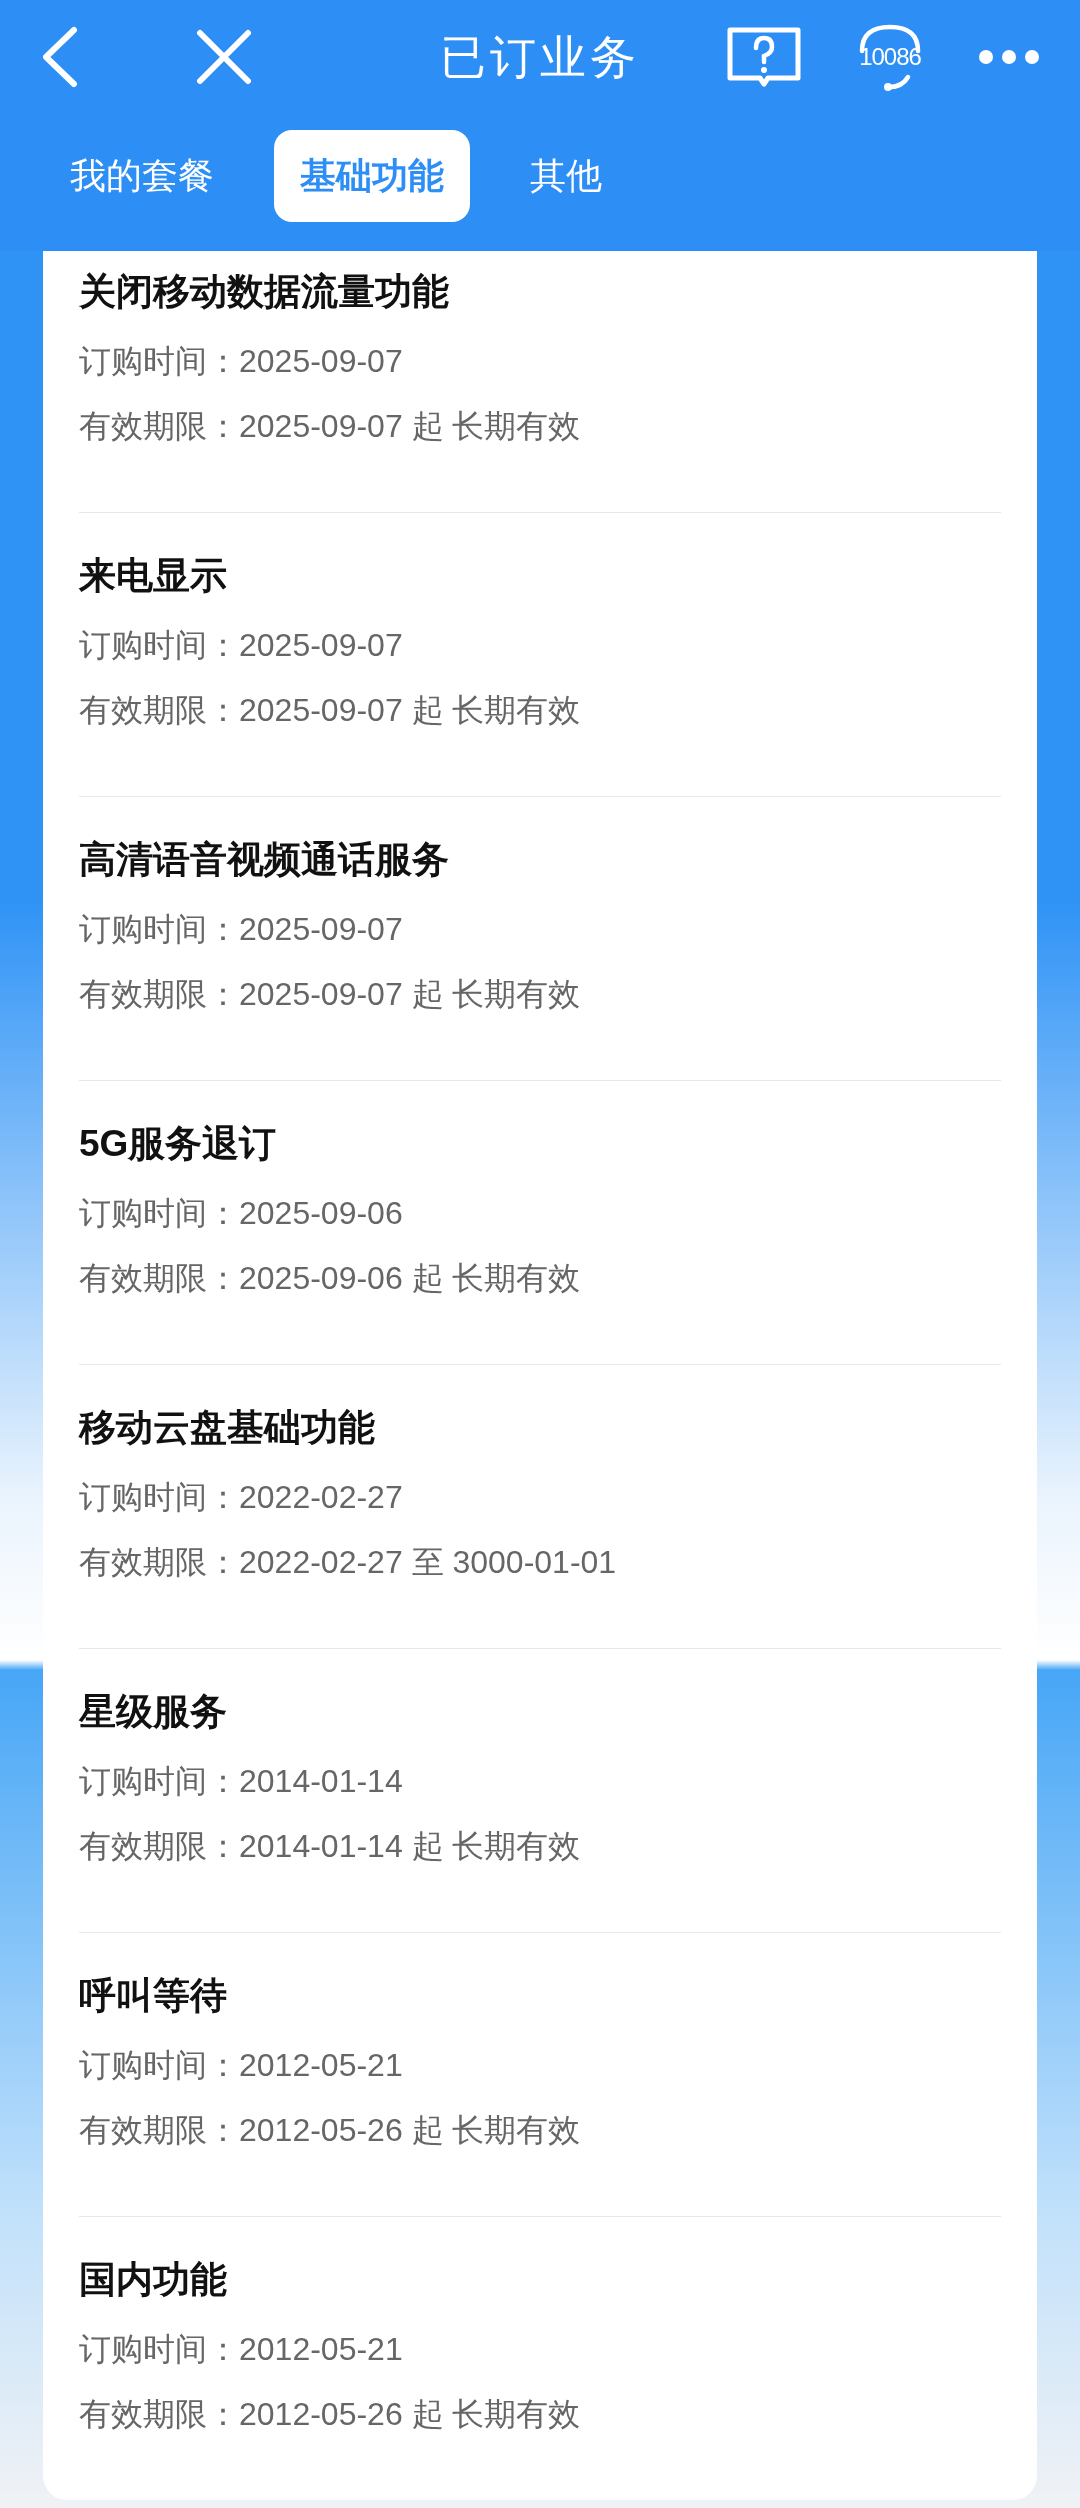  Describe the element at coordinates (178, 1144) in the screenshot. I see `service-name: 5G服务退订` at that location.